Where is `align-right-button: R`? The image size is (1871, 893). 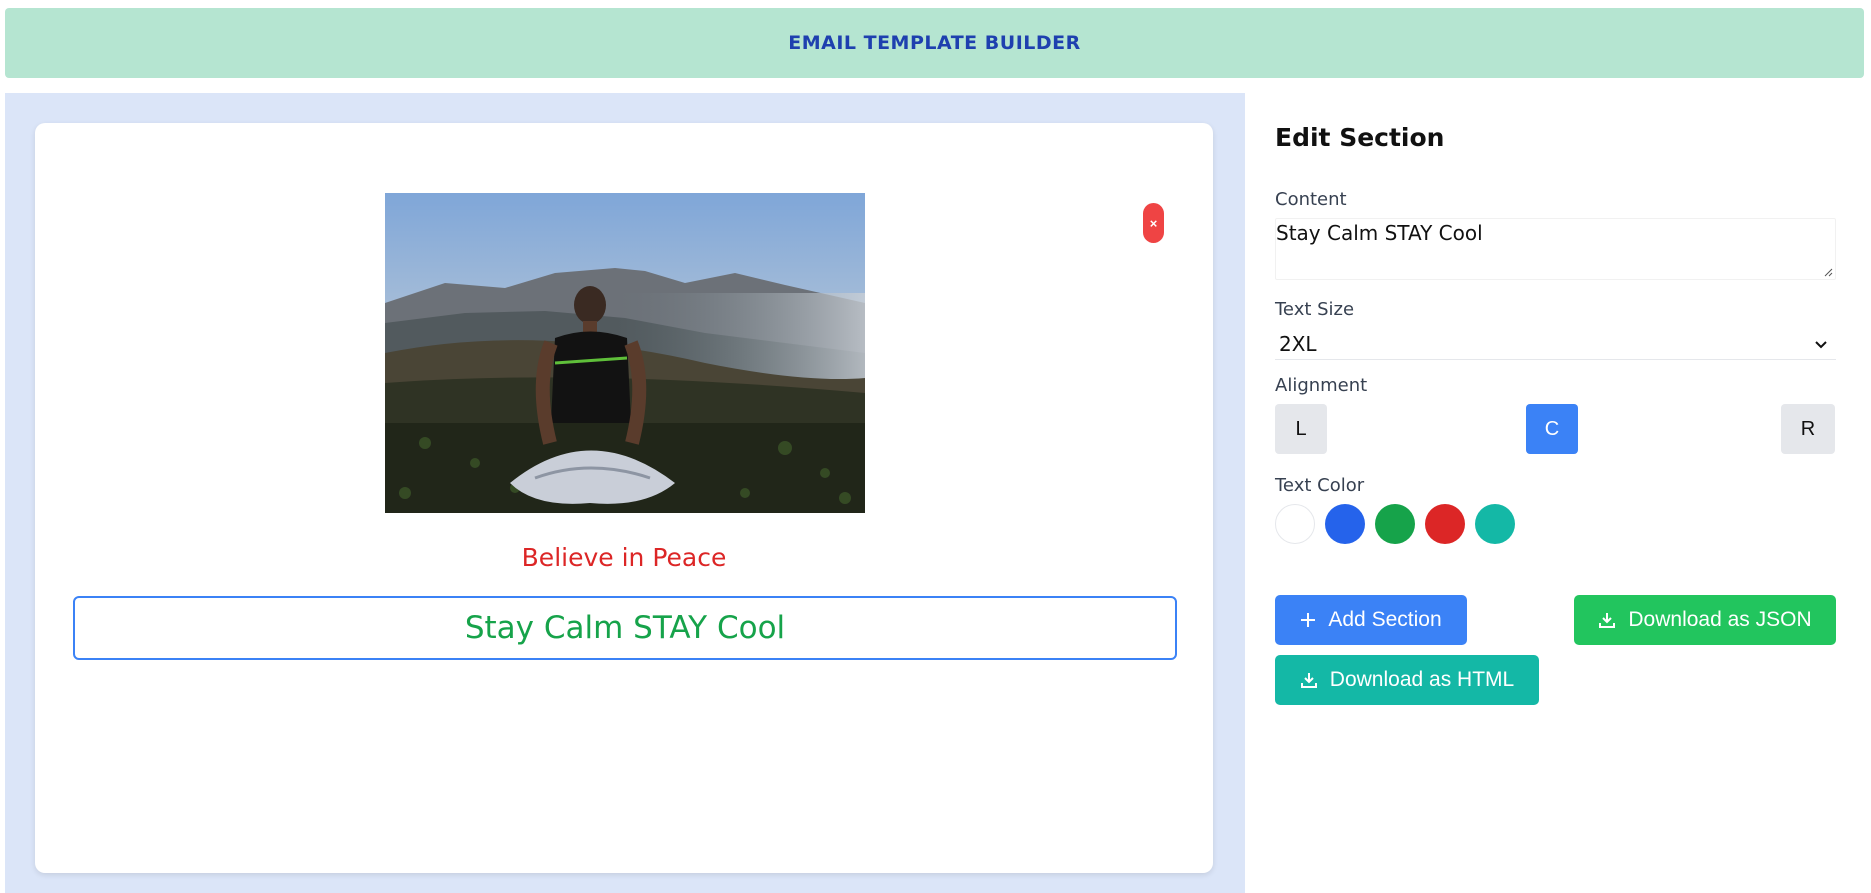
align-right-button: R is located at coordinates (1808, 429).